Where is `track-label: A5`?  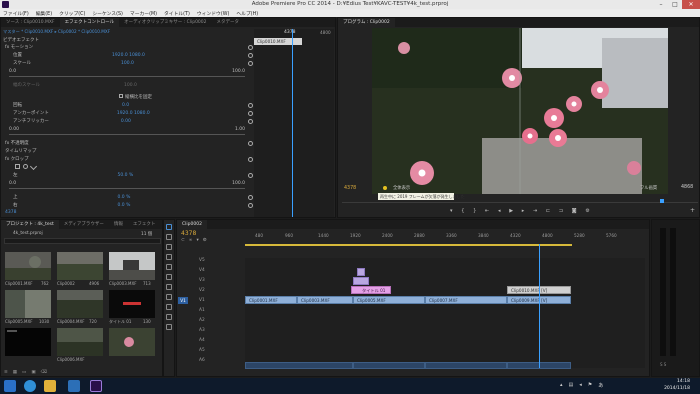
track-label: A5 is located at coordinates (202, 350).